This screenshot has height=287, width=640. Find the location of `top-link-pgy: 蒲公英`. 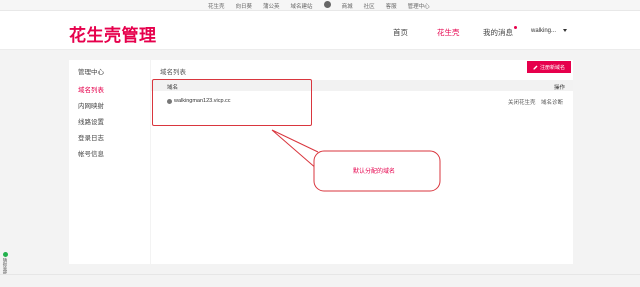

top-link-pgy: 蒲公英 is located at coordinates (271, 6).